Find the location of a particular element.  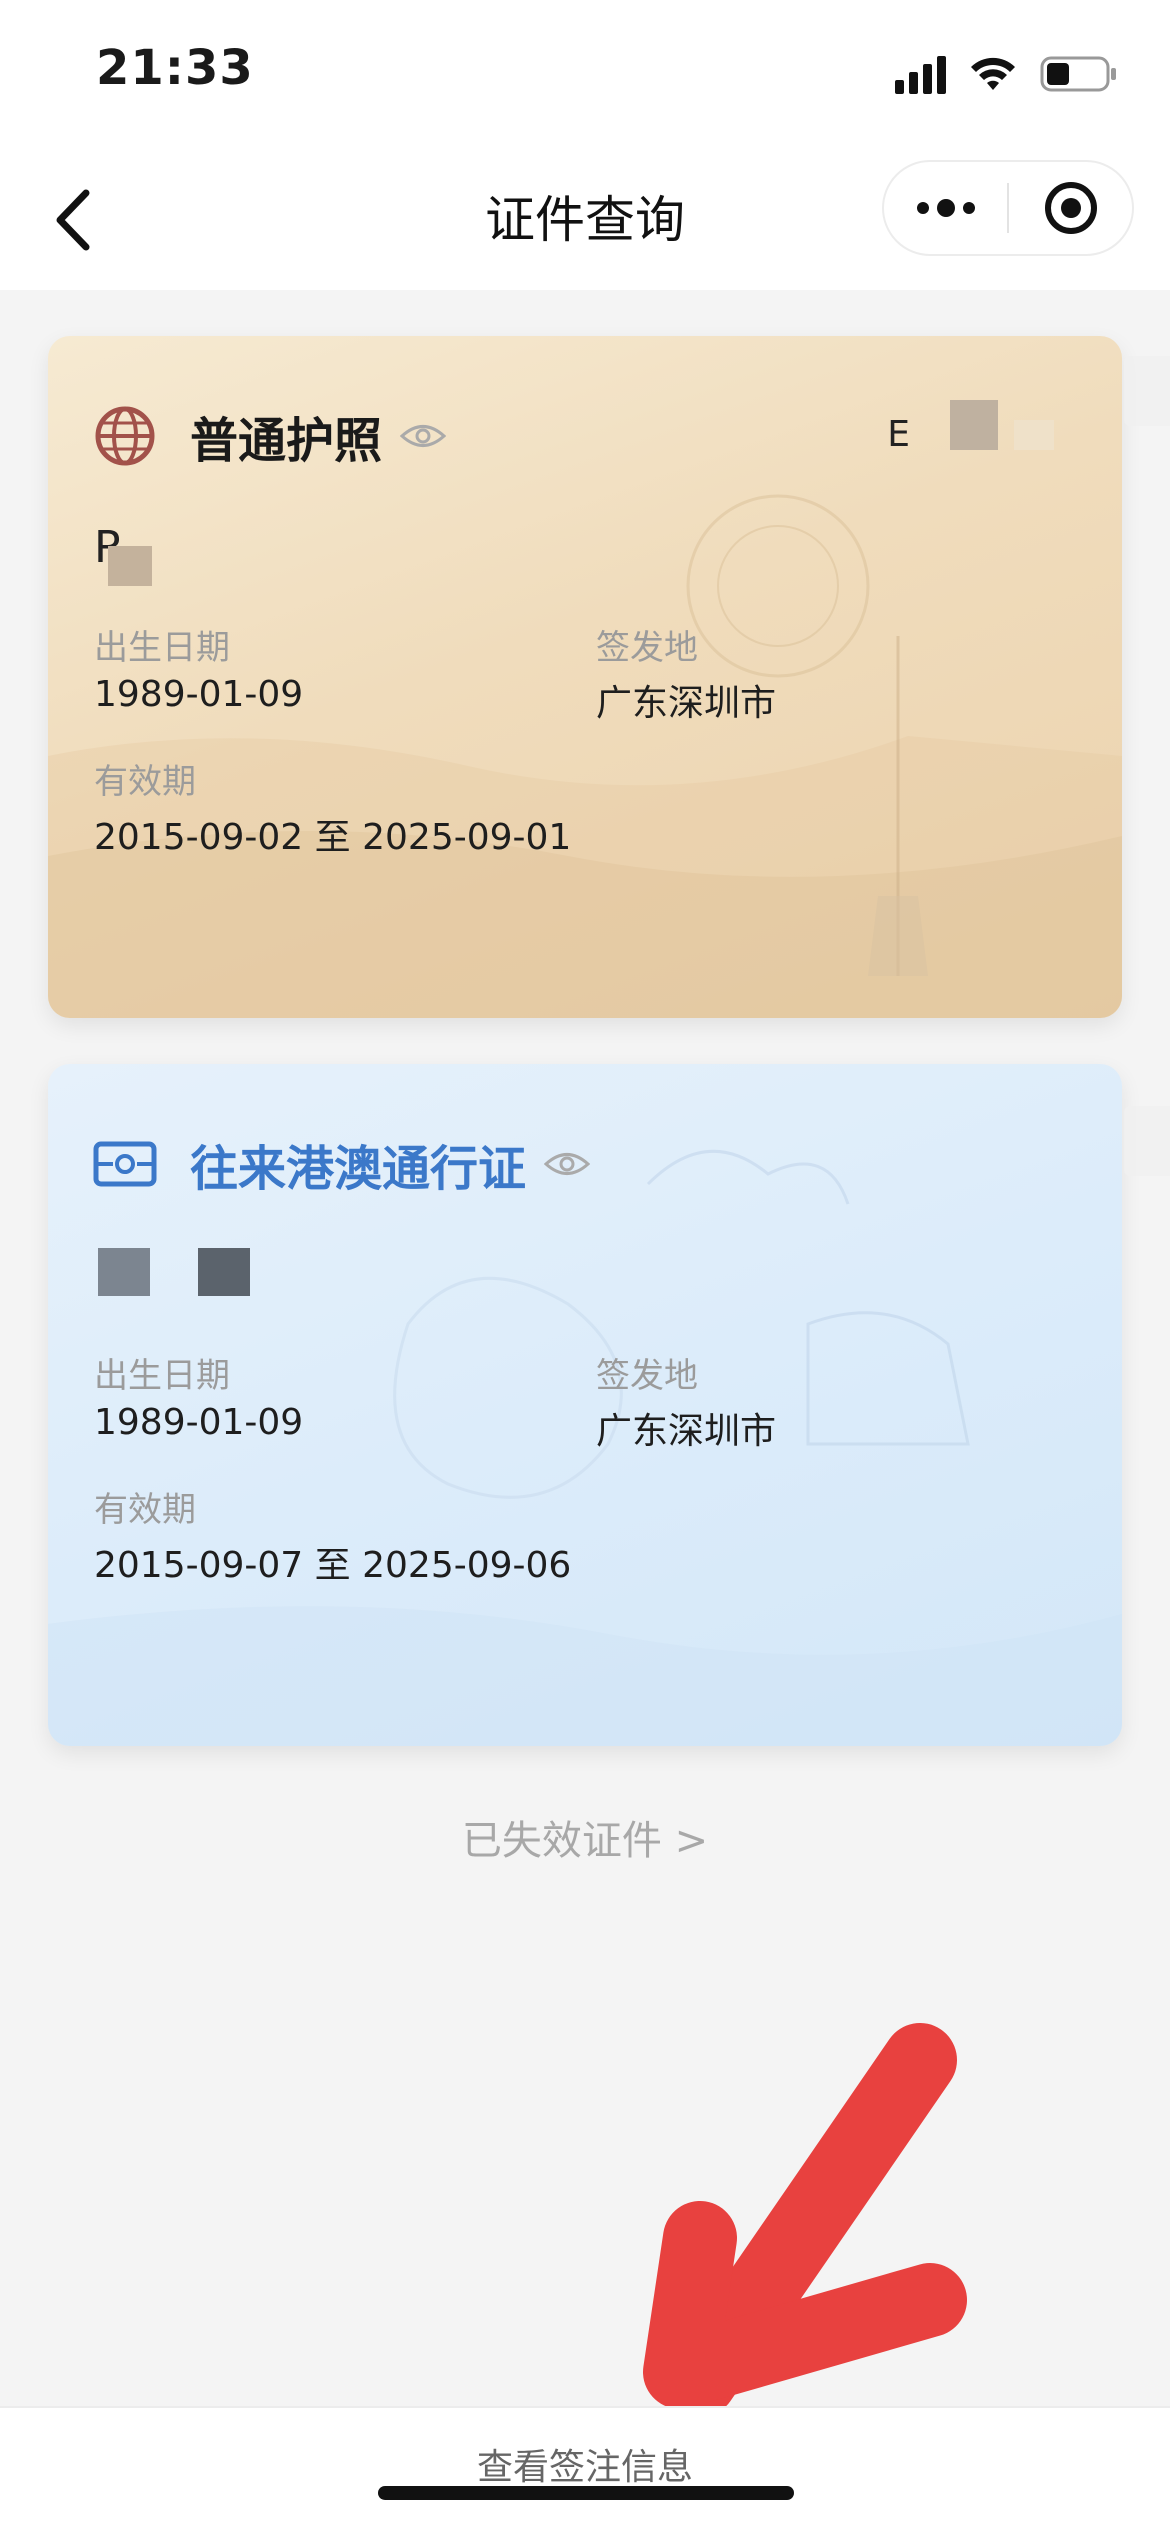

expired-documents-link: 已失效证件 > is located at coordinates (585, 1837).